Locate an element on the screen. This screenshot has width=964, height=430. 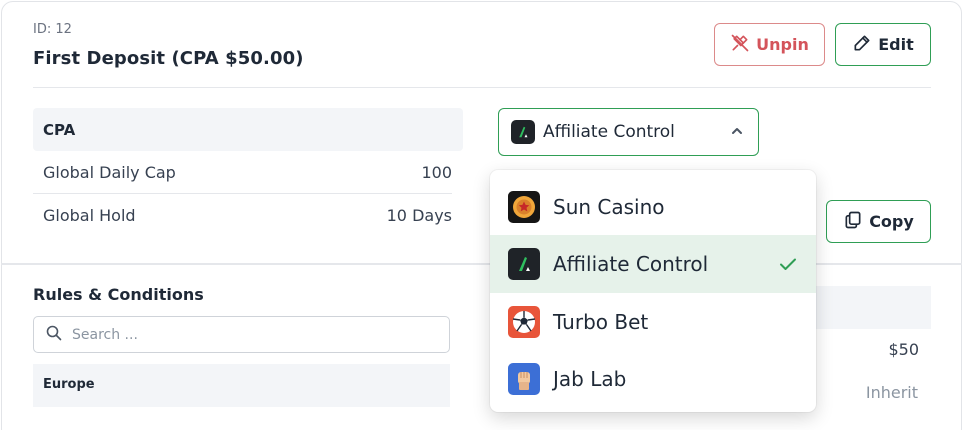
copy-button: Copy is located at coordinates (878, 221).